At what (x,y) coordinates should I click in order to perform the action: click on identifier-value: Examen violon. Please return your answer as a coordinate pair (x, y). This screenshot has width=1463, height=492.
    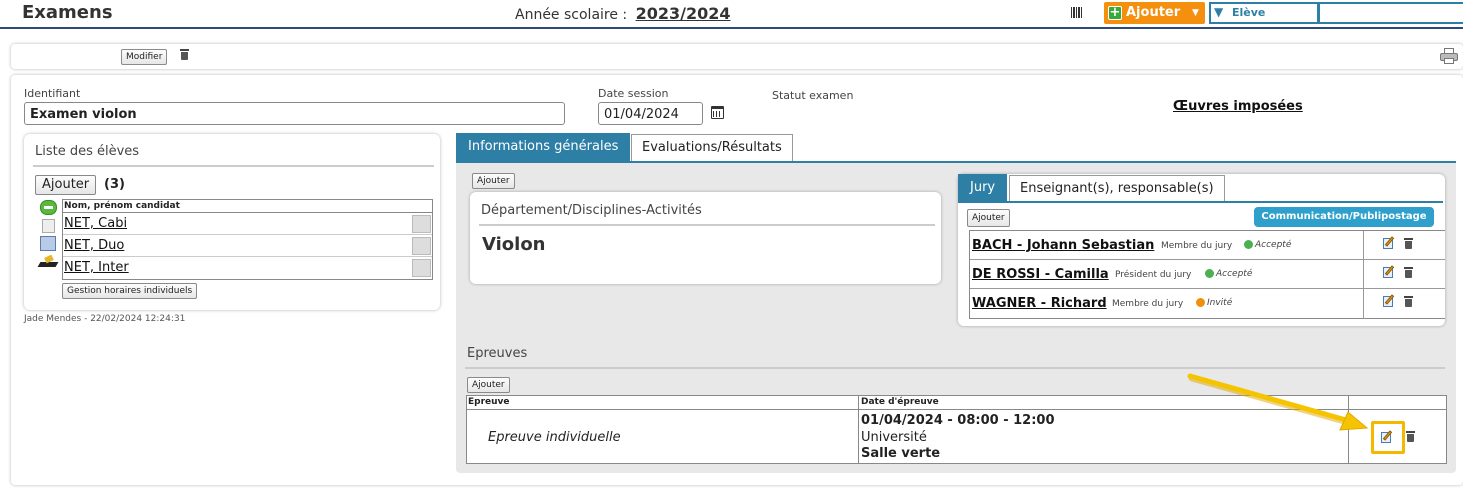
    Looking at the image, I should click on (83, 114).